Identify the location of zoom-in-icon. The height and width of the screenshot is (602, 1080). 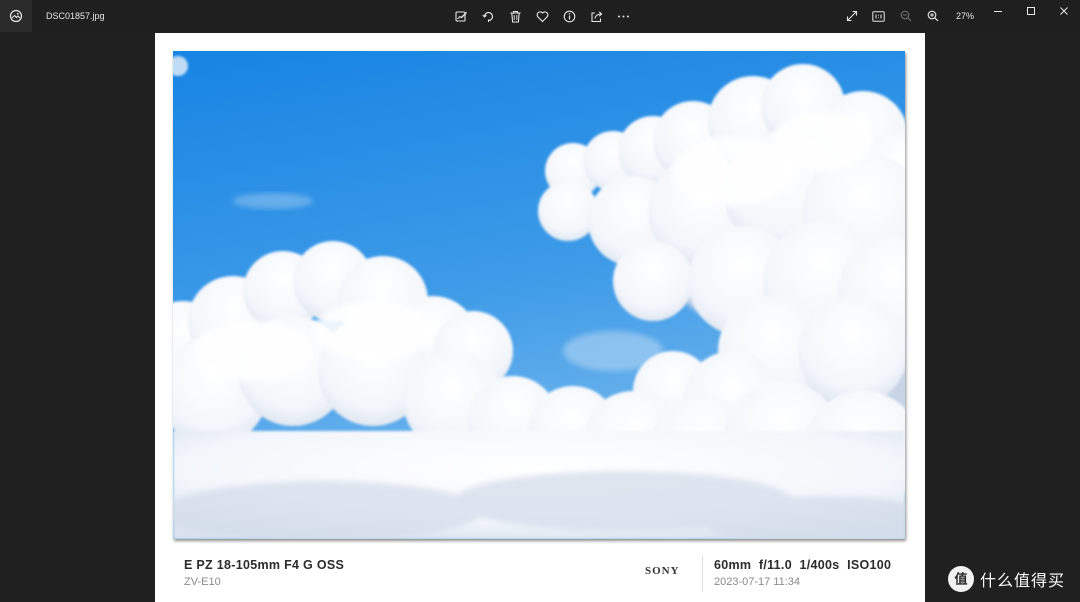
(932, 16).